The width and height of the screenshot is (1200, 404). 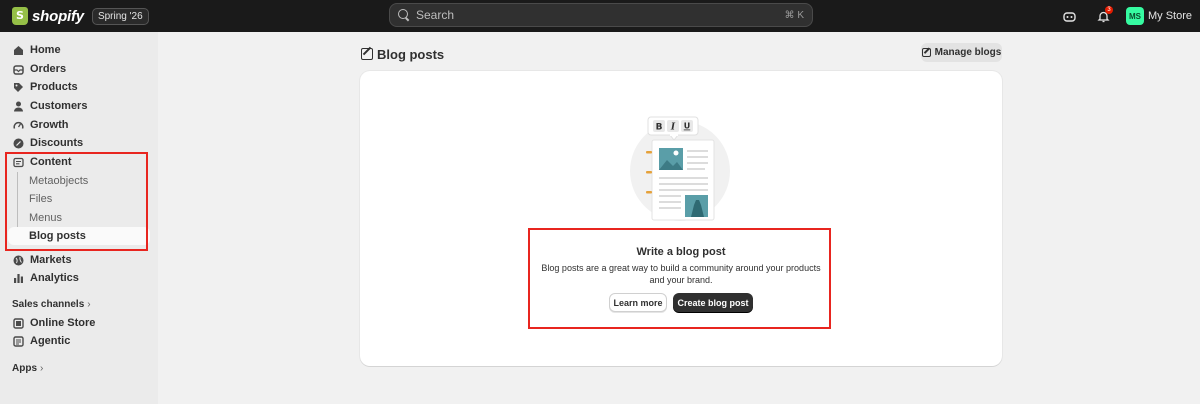 What do you see at coordinates (79, 87) in the screenshot?
I see `sidebar-item-products: Products` at bounding box center [79, 87].